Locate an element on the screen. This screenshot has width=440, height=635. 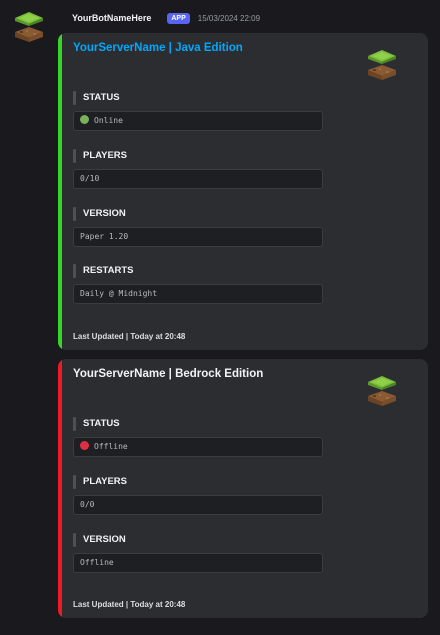
app-badge: APP is located at coordinates (178, 18).